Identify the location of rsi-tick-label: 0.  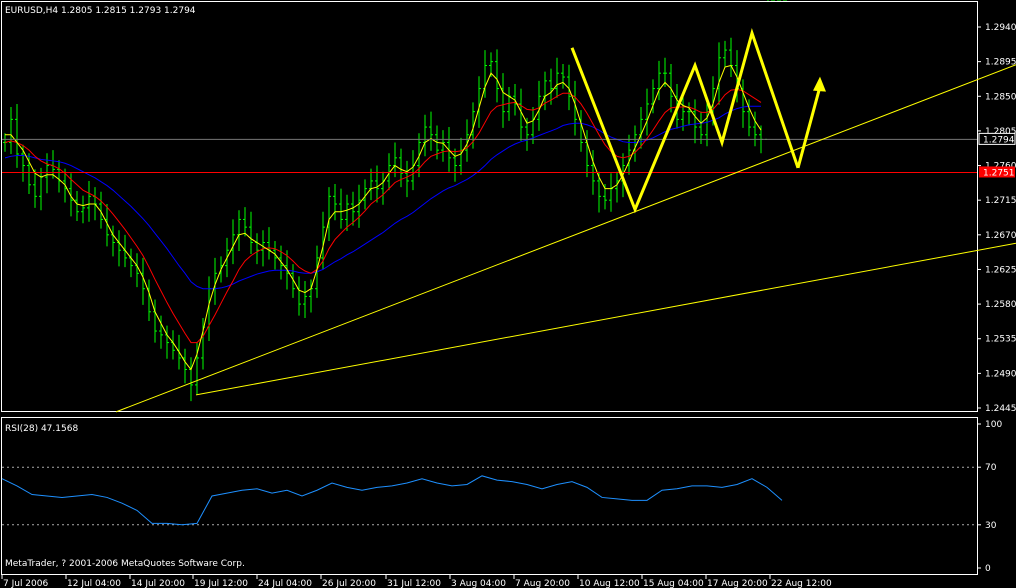
(988, 569).